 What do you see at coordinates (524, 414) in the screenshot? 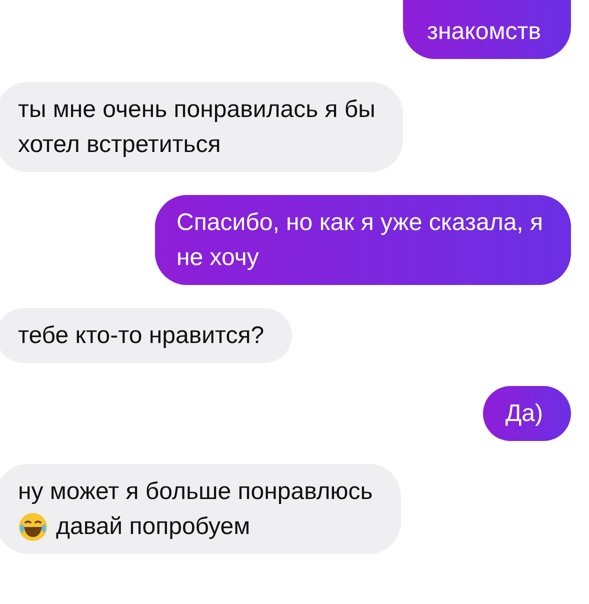
I see `message-text: Да)` at bounding box center [524, 414].